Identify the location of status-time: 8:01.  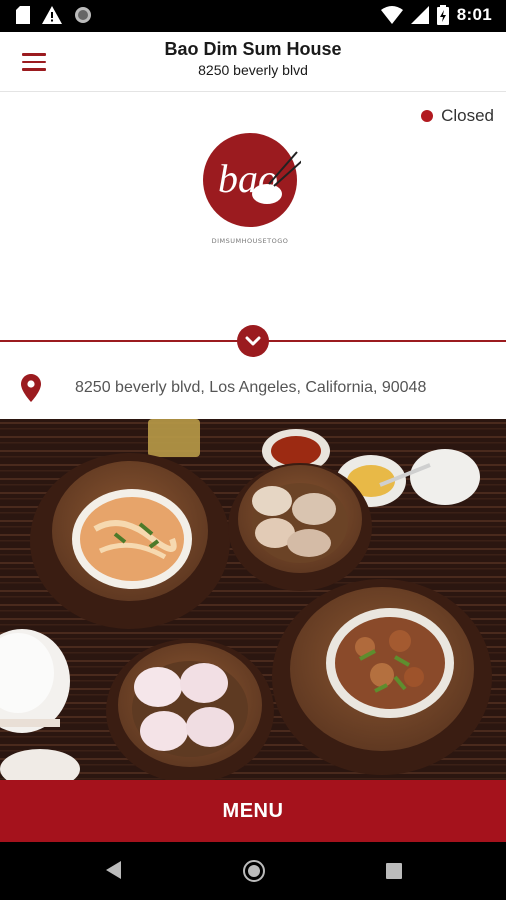
(474, 14).